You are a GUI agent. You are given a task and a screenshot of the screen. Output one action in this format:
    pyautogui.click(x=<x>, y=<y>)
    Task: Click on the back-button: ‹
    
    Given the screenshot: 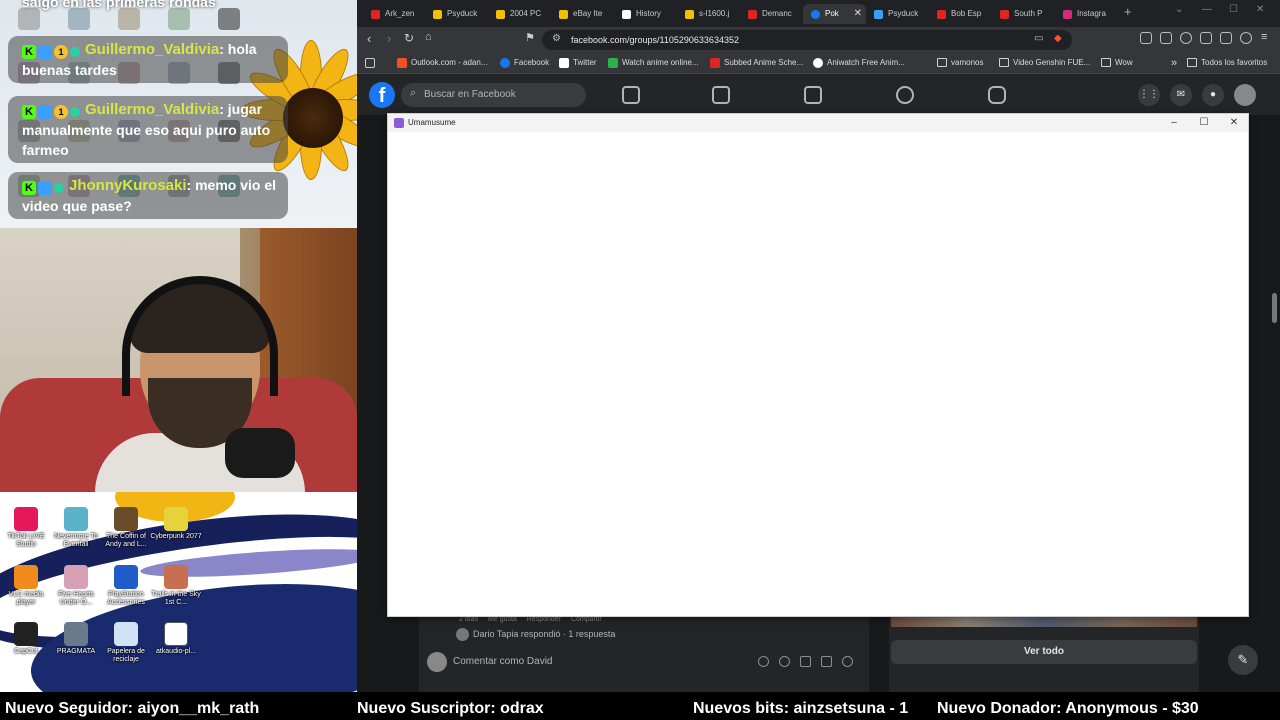 What is the action you would take?
    pyautogui.click(x=369, y=38)
    